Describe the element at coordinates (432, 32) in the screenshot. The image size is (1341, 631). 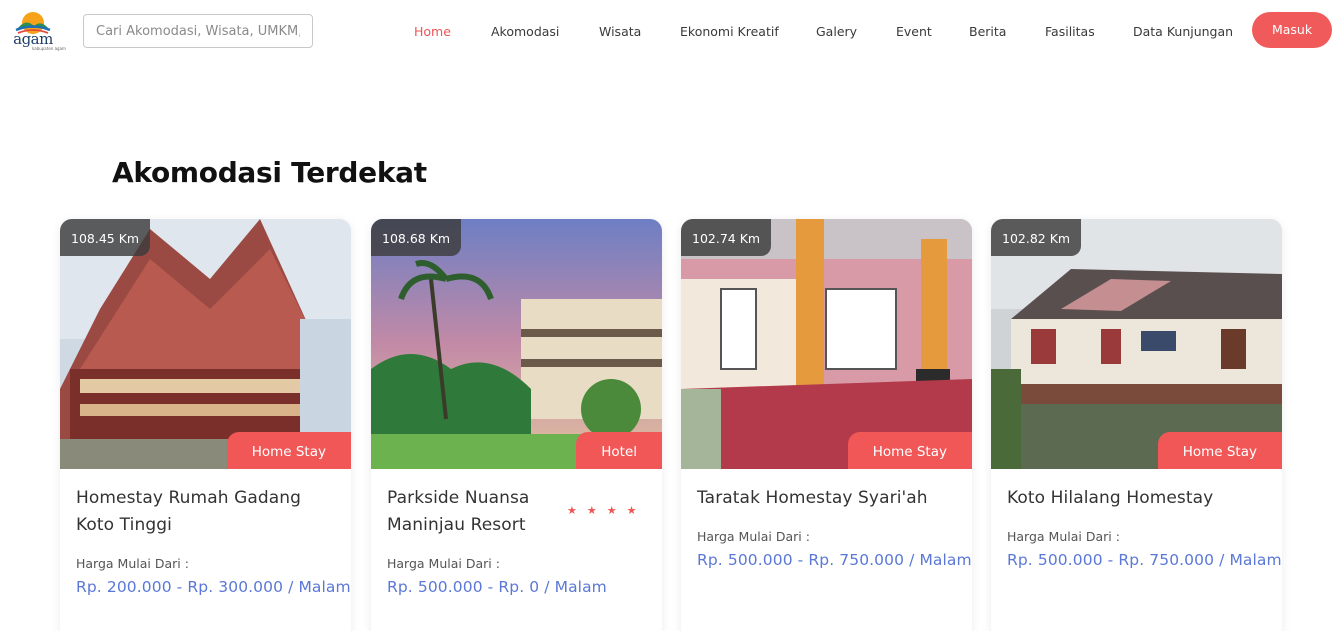
I see `nav-home: Home` at that location.